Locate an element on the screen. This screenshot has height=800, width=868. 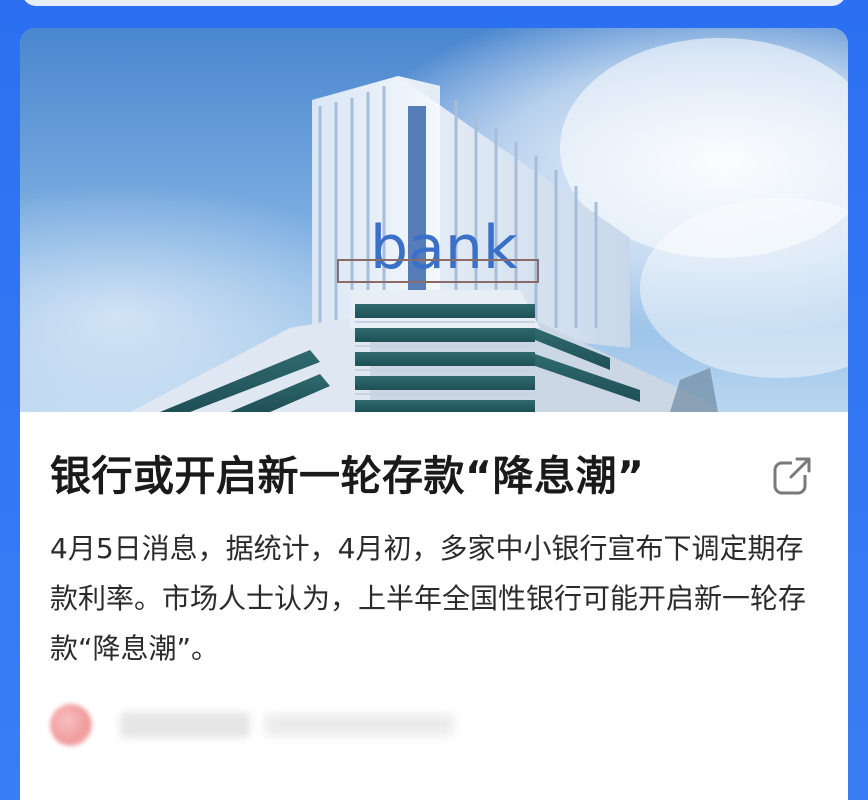
bottom-fade is located at coordinates (434, 784).